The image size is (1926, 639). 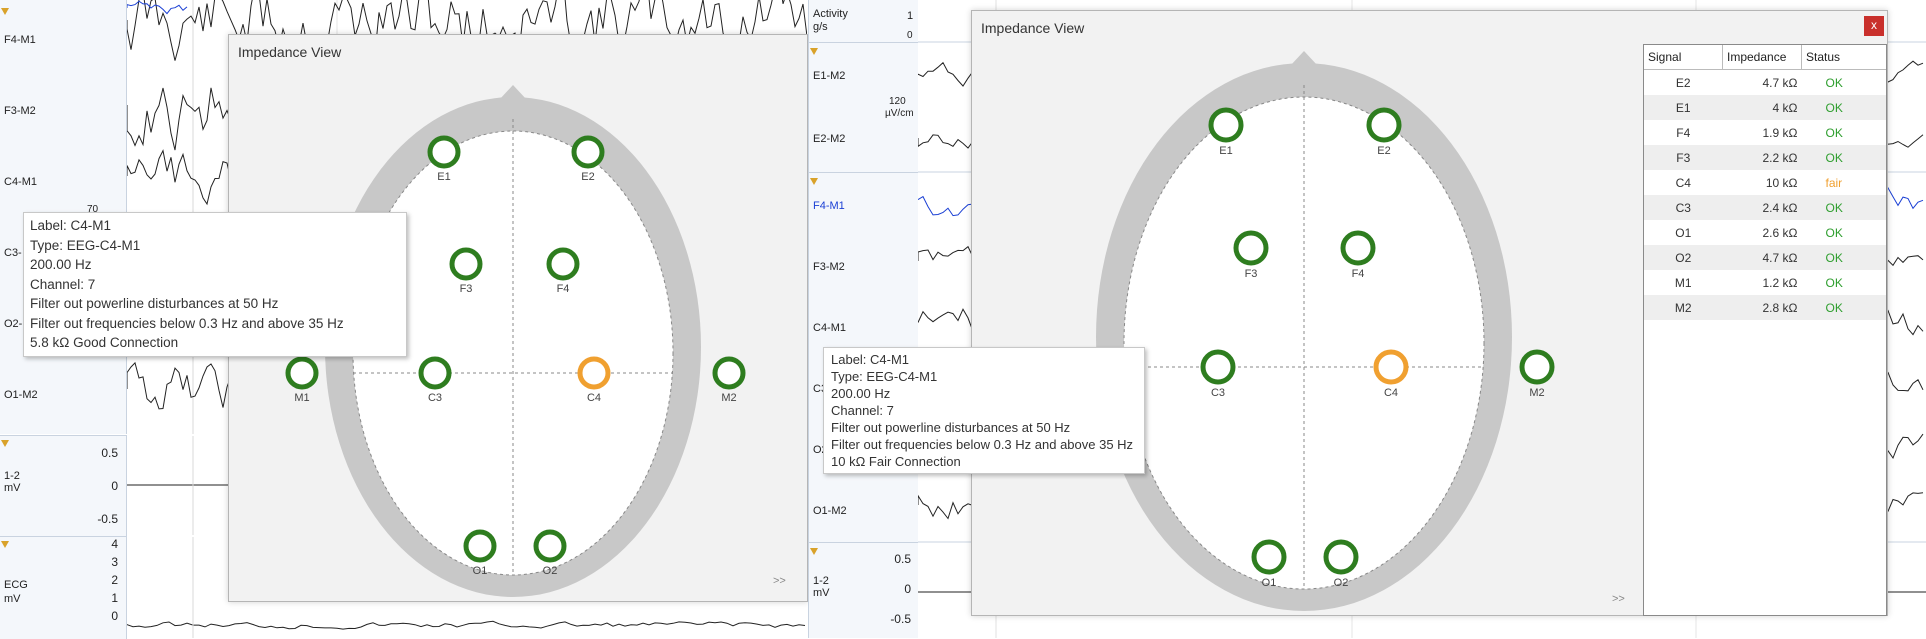 I want to click on column-header: Status, so click(x=1843, y=57).